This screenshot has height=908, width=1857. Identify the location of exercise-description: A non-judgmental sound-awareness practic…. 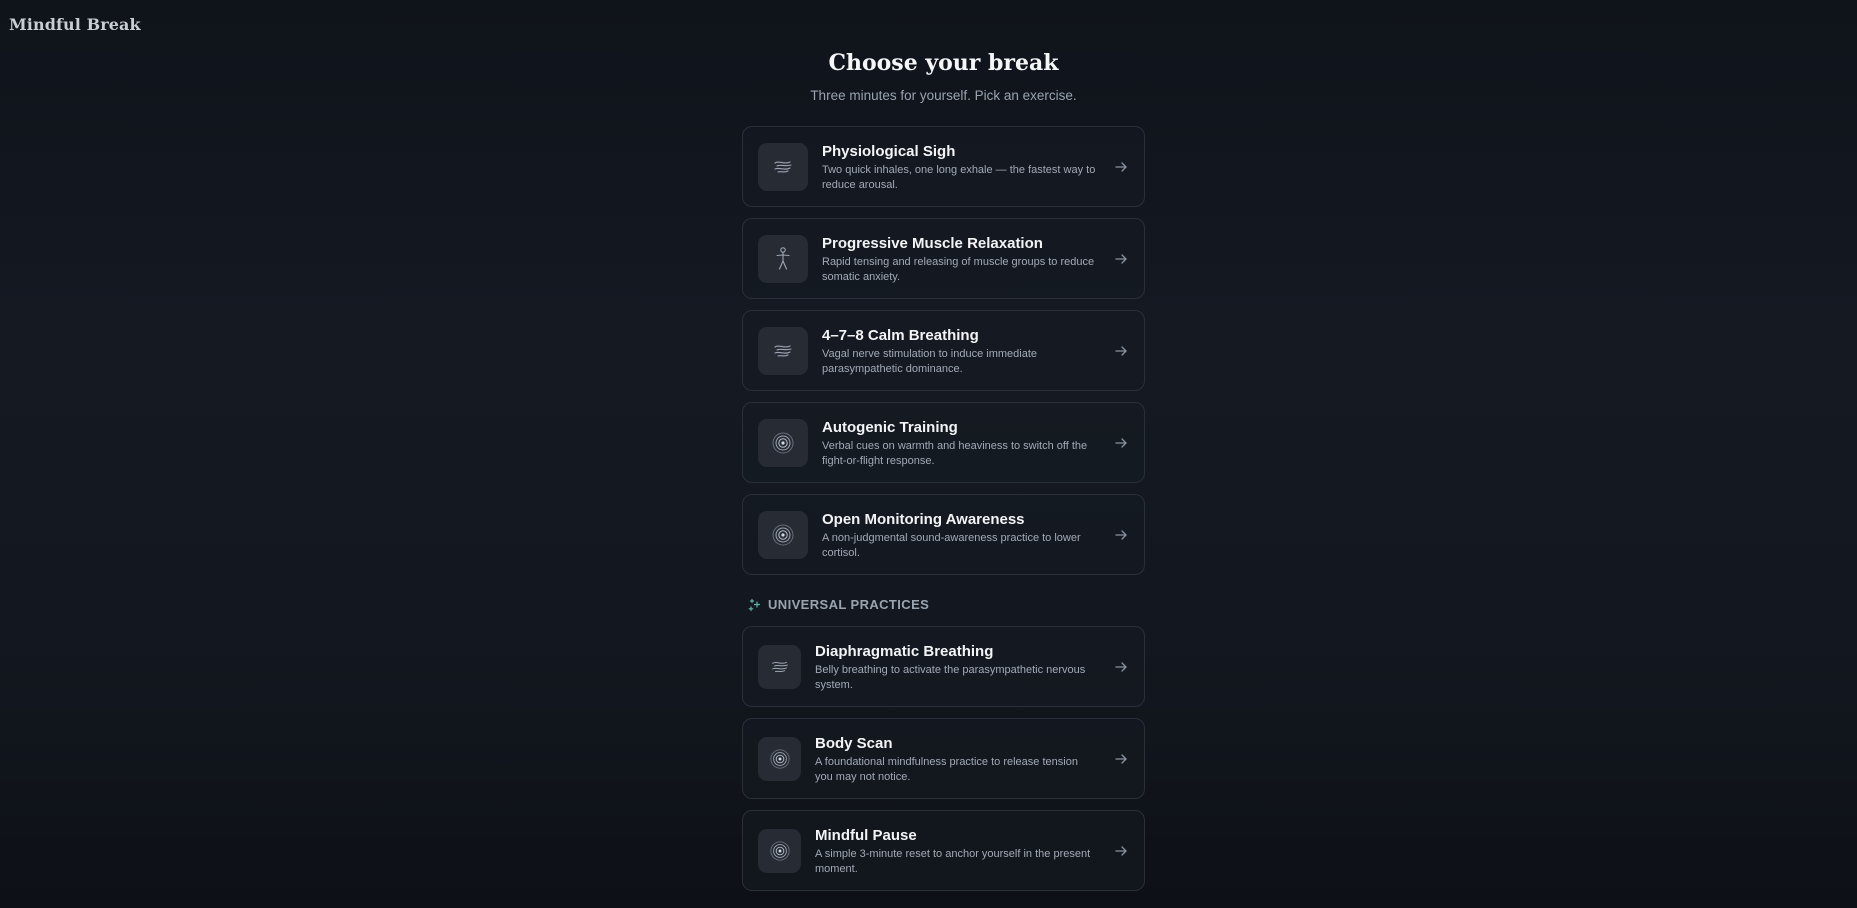
(951, 545).